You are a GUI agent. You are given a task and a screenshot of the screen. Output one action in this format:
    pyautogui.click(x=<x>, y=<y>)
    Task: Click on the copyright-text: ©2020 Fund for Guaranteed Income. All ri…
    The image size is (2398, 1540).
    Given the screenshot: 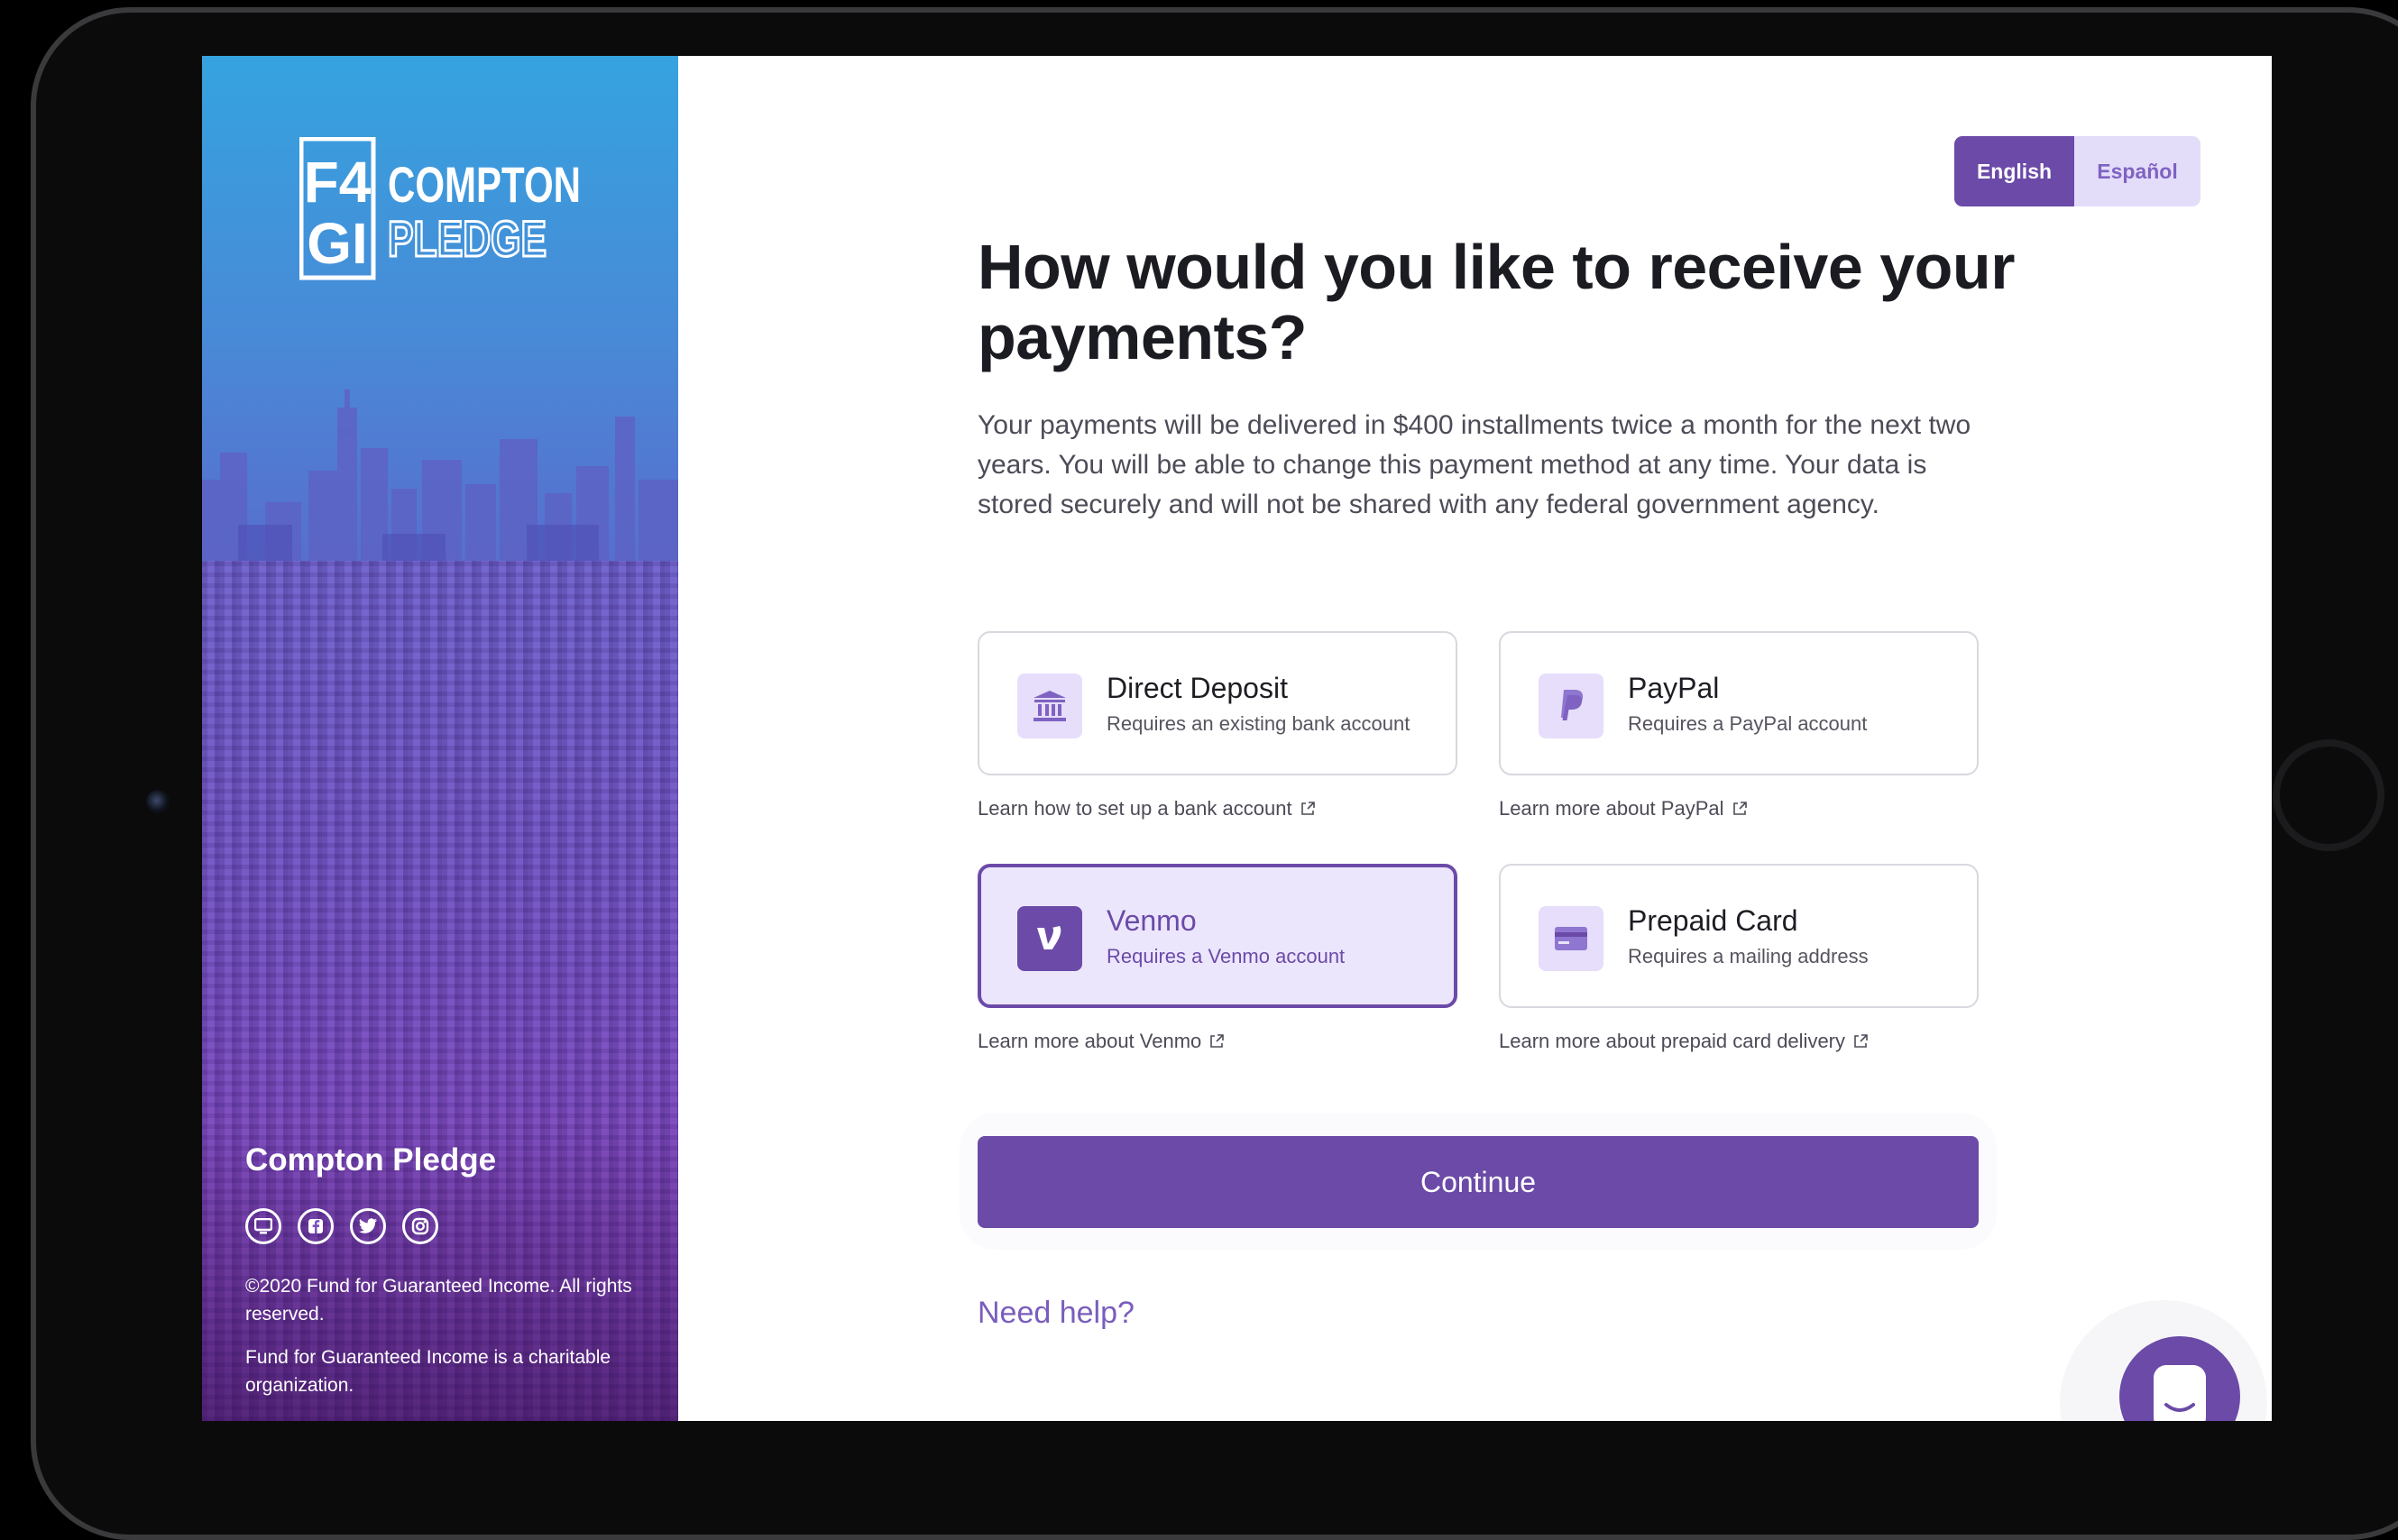 What is the action you would take?
    pyautogui.click(x=438, y=1300)
    